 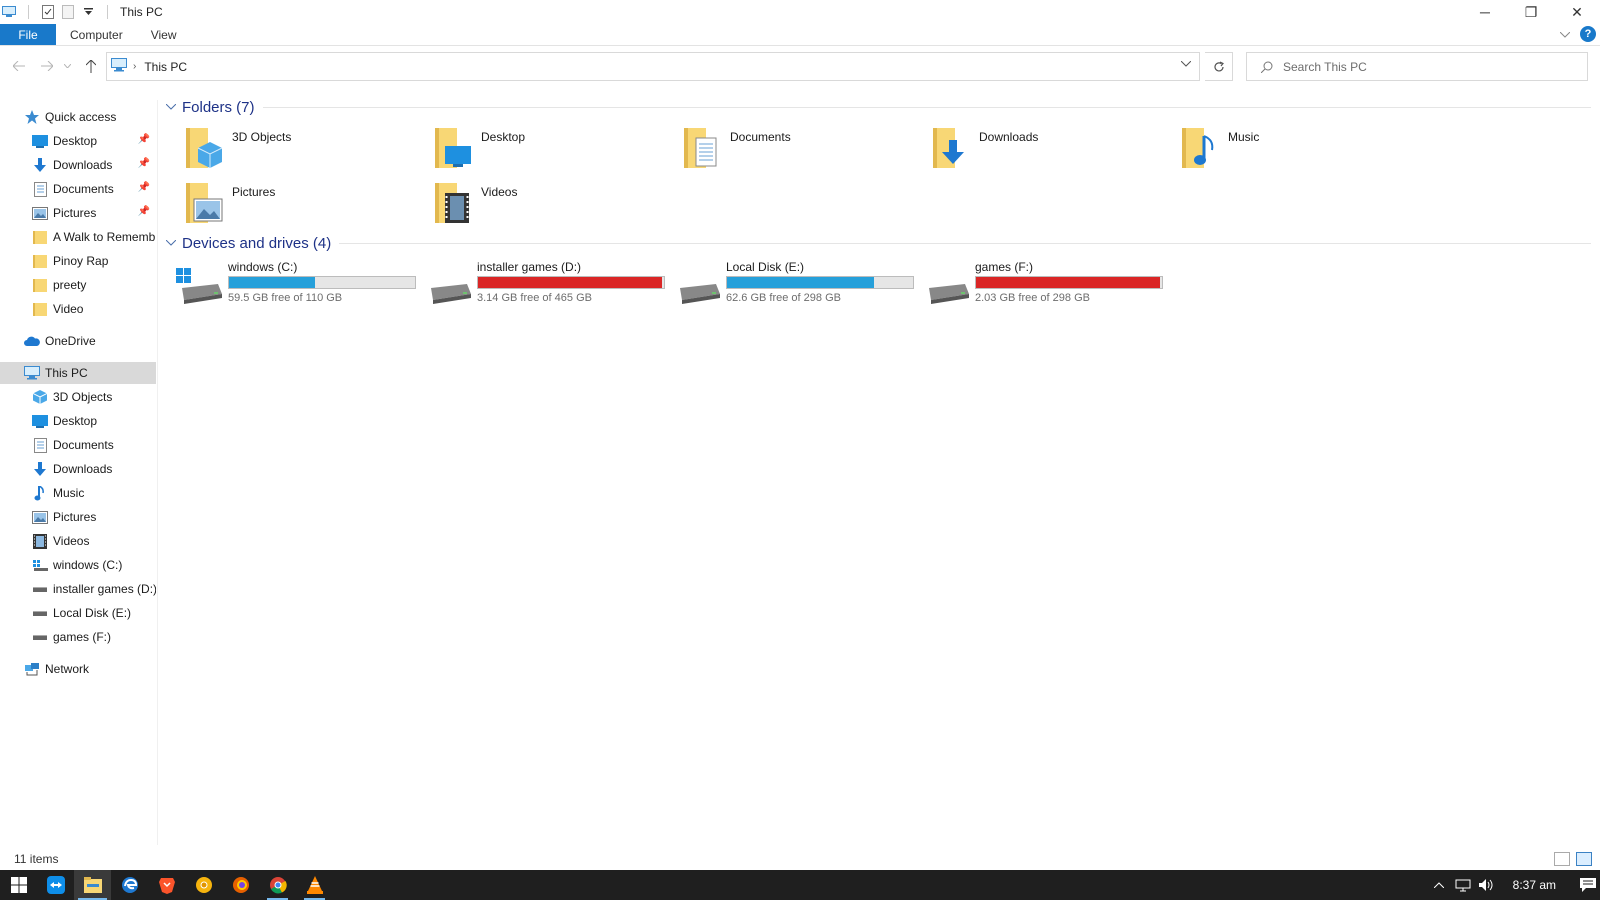 What do you see at coordinates (796, 284) in the screenshot?
I see `drive-e: Local Disk (E:) 62.6 GB free of 298 GB` at bounding box center [796, 284].